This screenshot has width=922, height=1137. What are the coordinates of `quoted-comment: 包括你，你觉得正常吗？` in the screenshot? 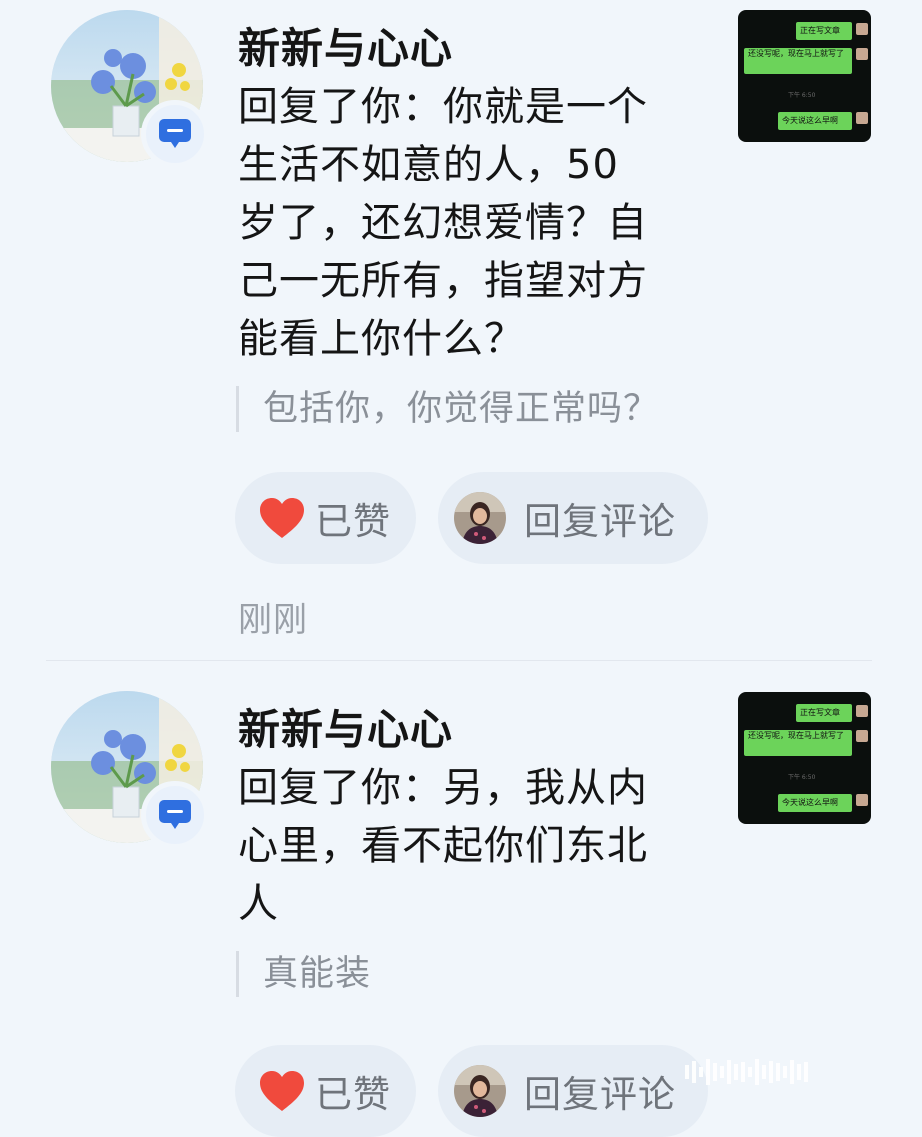 It's located at (472, 409).